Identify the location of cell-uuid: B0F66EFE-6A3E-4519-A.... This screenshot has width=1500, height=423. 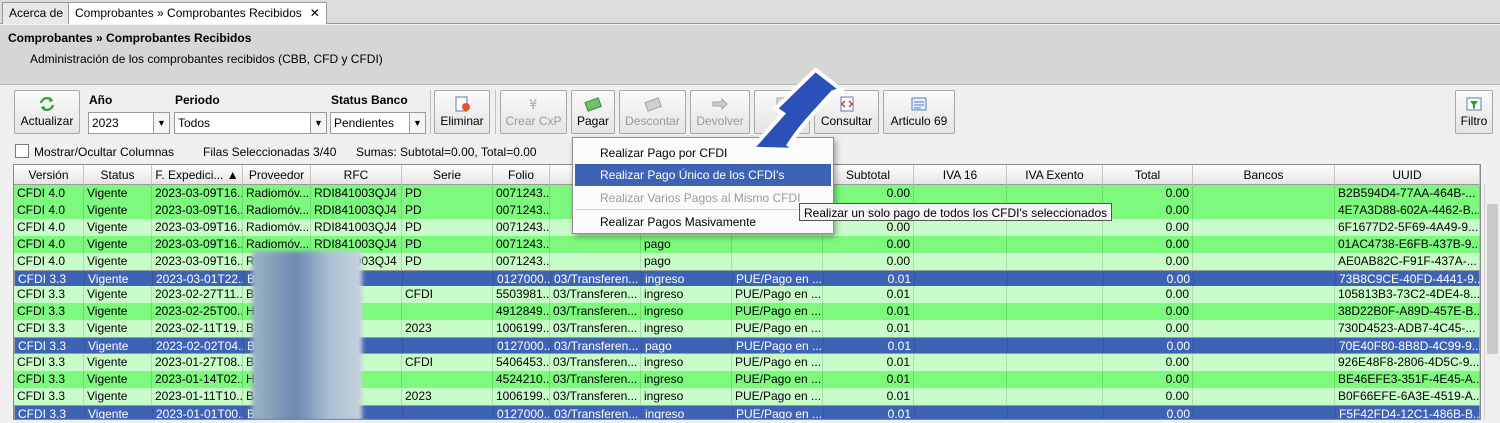
(1407, 396).